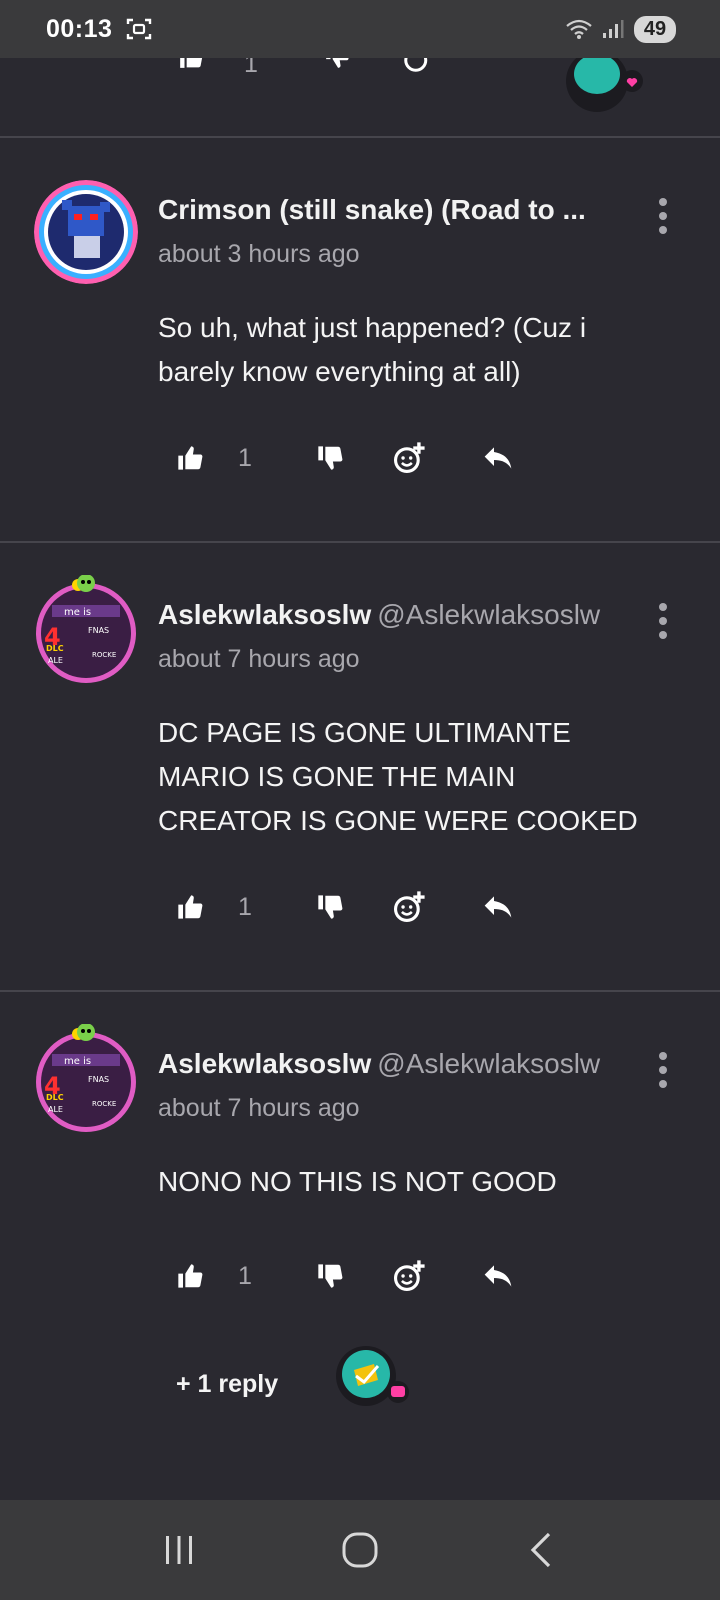  Describe the element at coordinates (227, 1384) in the screenshot. I see `replies-count-label: + 1 reply` at that location.